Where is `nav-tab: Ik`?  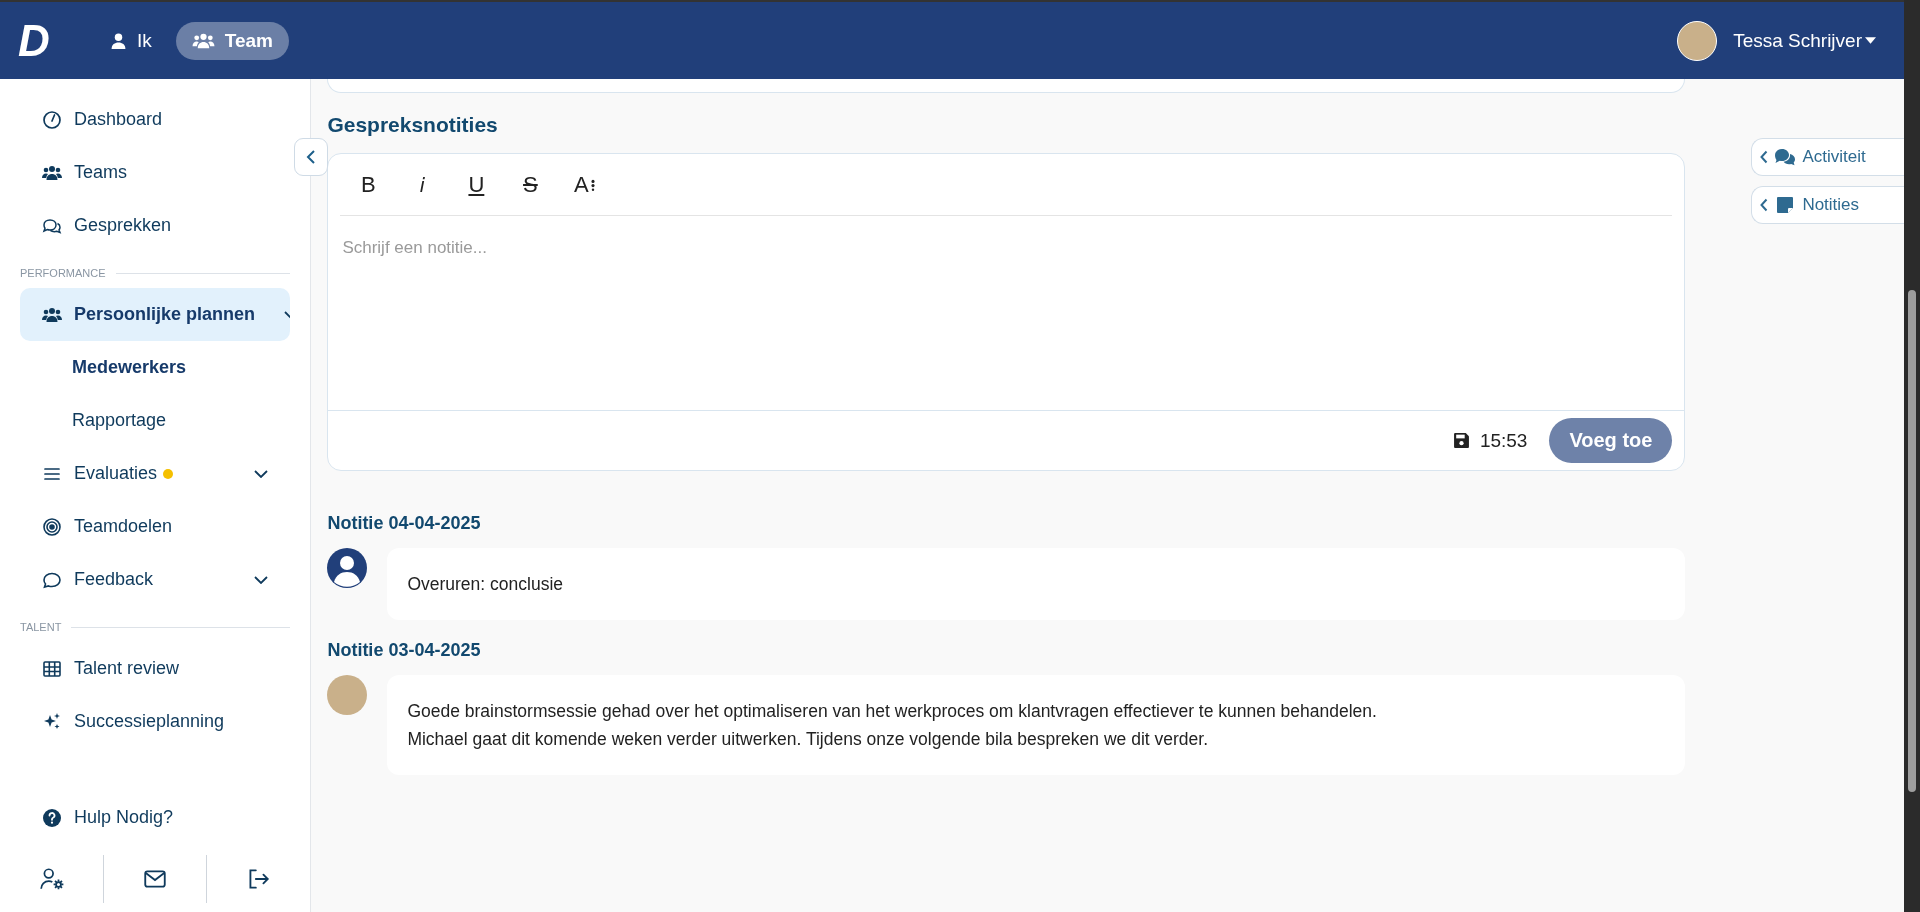
nav-tab: Ik is located at coordinates (131, 40).